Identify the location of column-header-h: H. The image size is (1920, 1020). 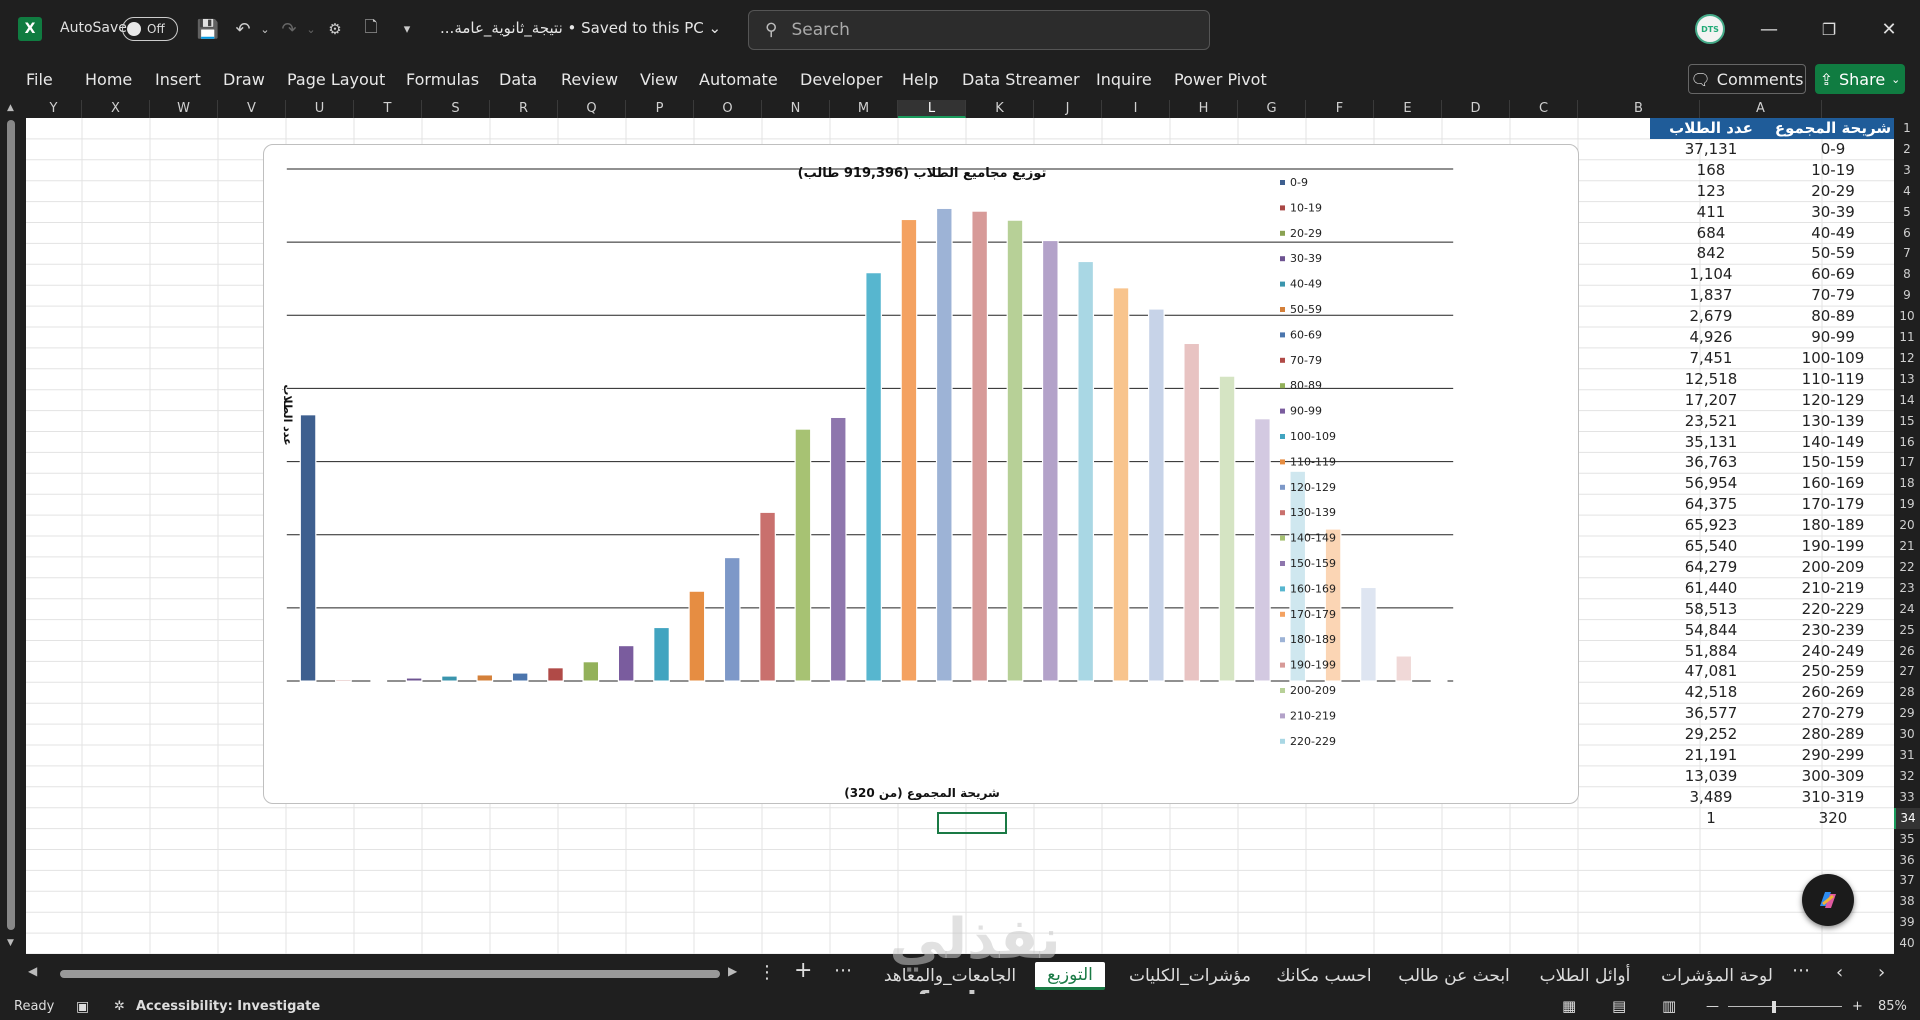
(1204, 109).